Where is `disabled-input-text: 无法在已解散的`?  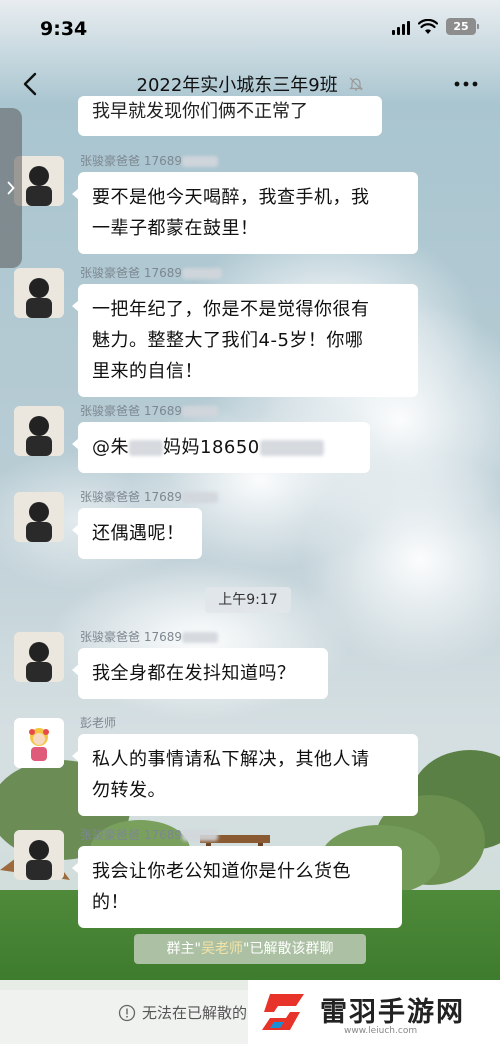 disabled-input-text: 无法在已解散的 is located at coordinates (195, 1013).